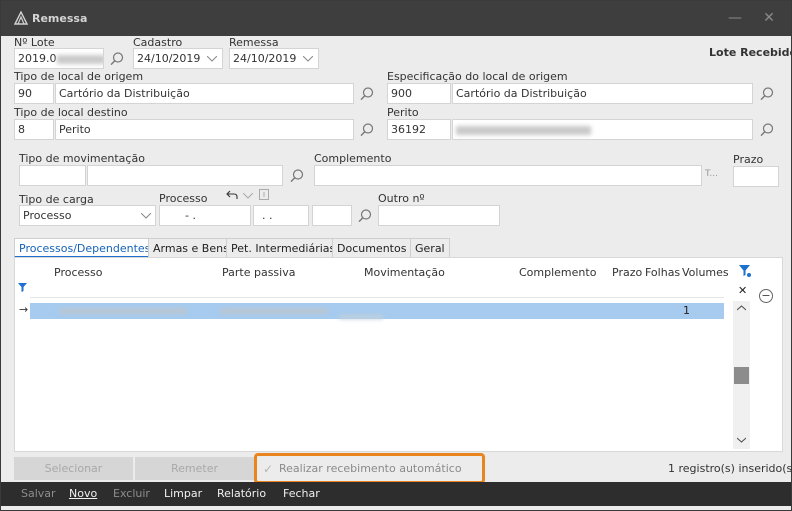  What do you see at coordinates (686, 310) in the screenshot?
I see `row-volumes: 1` at bounding box center [686, 310].